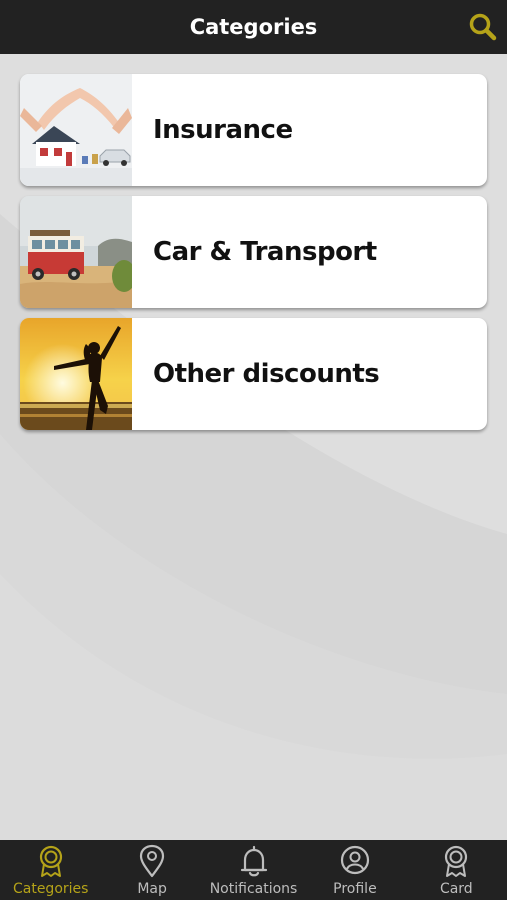 The image size is (507, 900). I want to click on profile-icon, so click(355, 860).